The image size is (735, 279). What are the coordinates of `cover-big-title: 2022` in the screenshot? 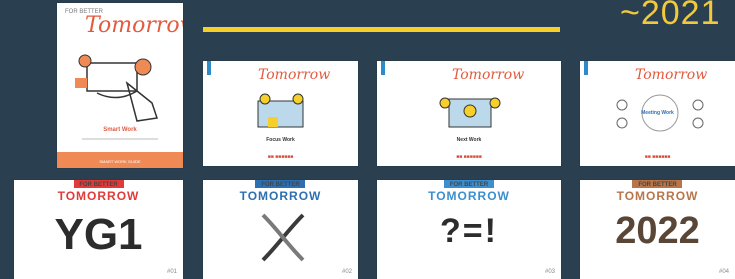 It's located at (657, 231).